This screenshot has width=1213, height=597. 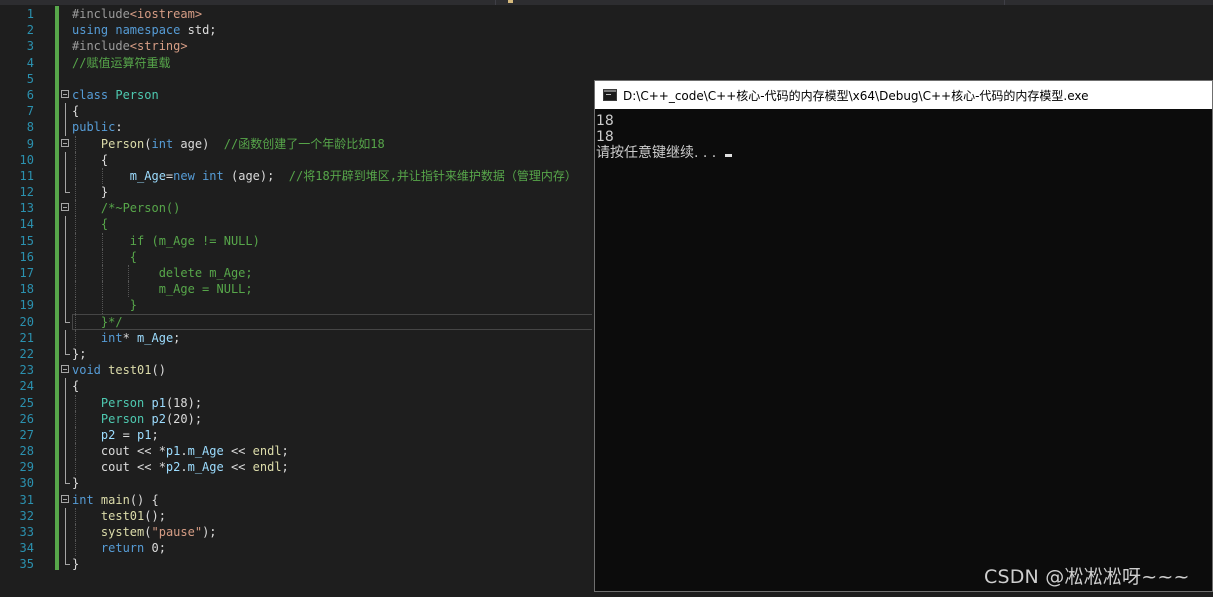 I want to click on code-line: cout << *p2.m_Age << endl;, so click(x=332, y=467).